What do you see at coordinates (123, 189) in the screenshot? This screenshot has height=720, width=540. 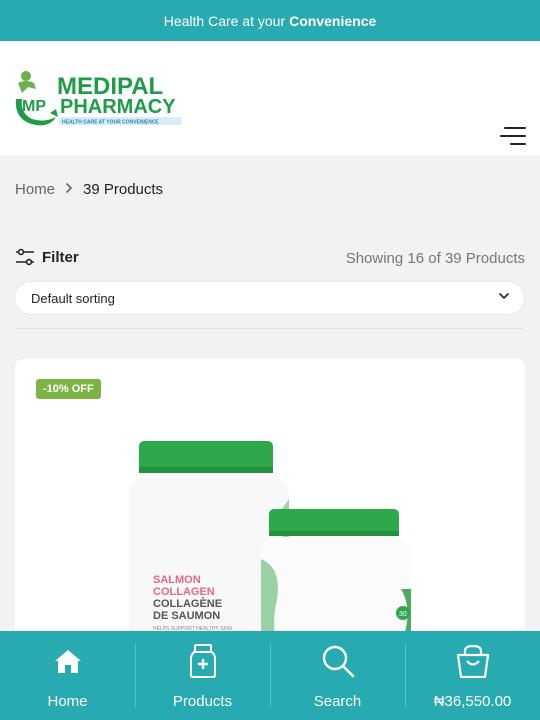 I see `breadcrumb-current: 39 Products` at bounding box center [123, 189].